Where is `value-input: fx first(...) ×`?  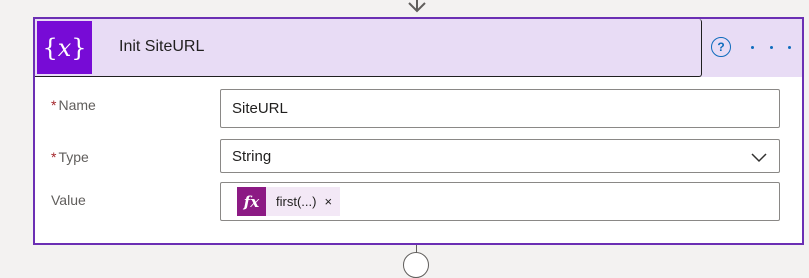 value-input: fx first(...) × is located at coordinates (500, 201).